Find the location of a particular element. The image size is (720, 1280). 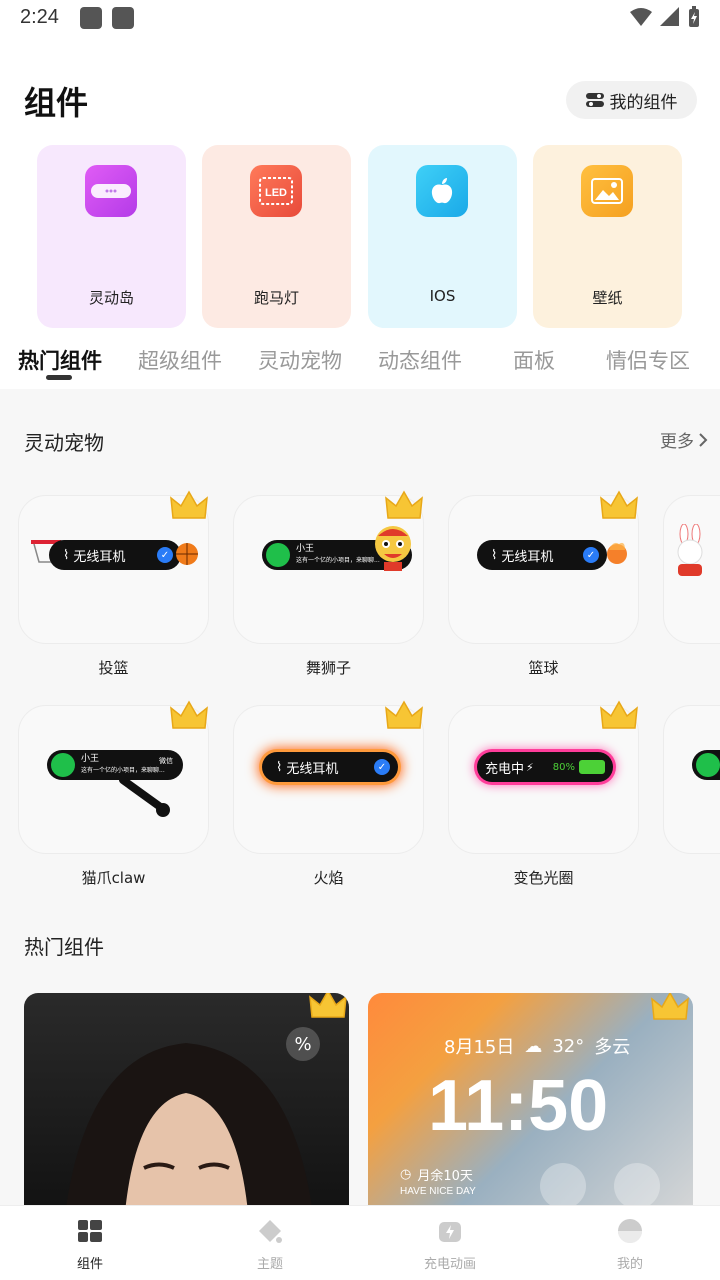

pet-card-rabbit is located at coordinates (691, 569).